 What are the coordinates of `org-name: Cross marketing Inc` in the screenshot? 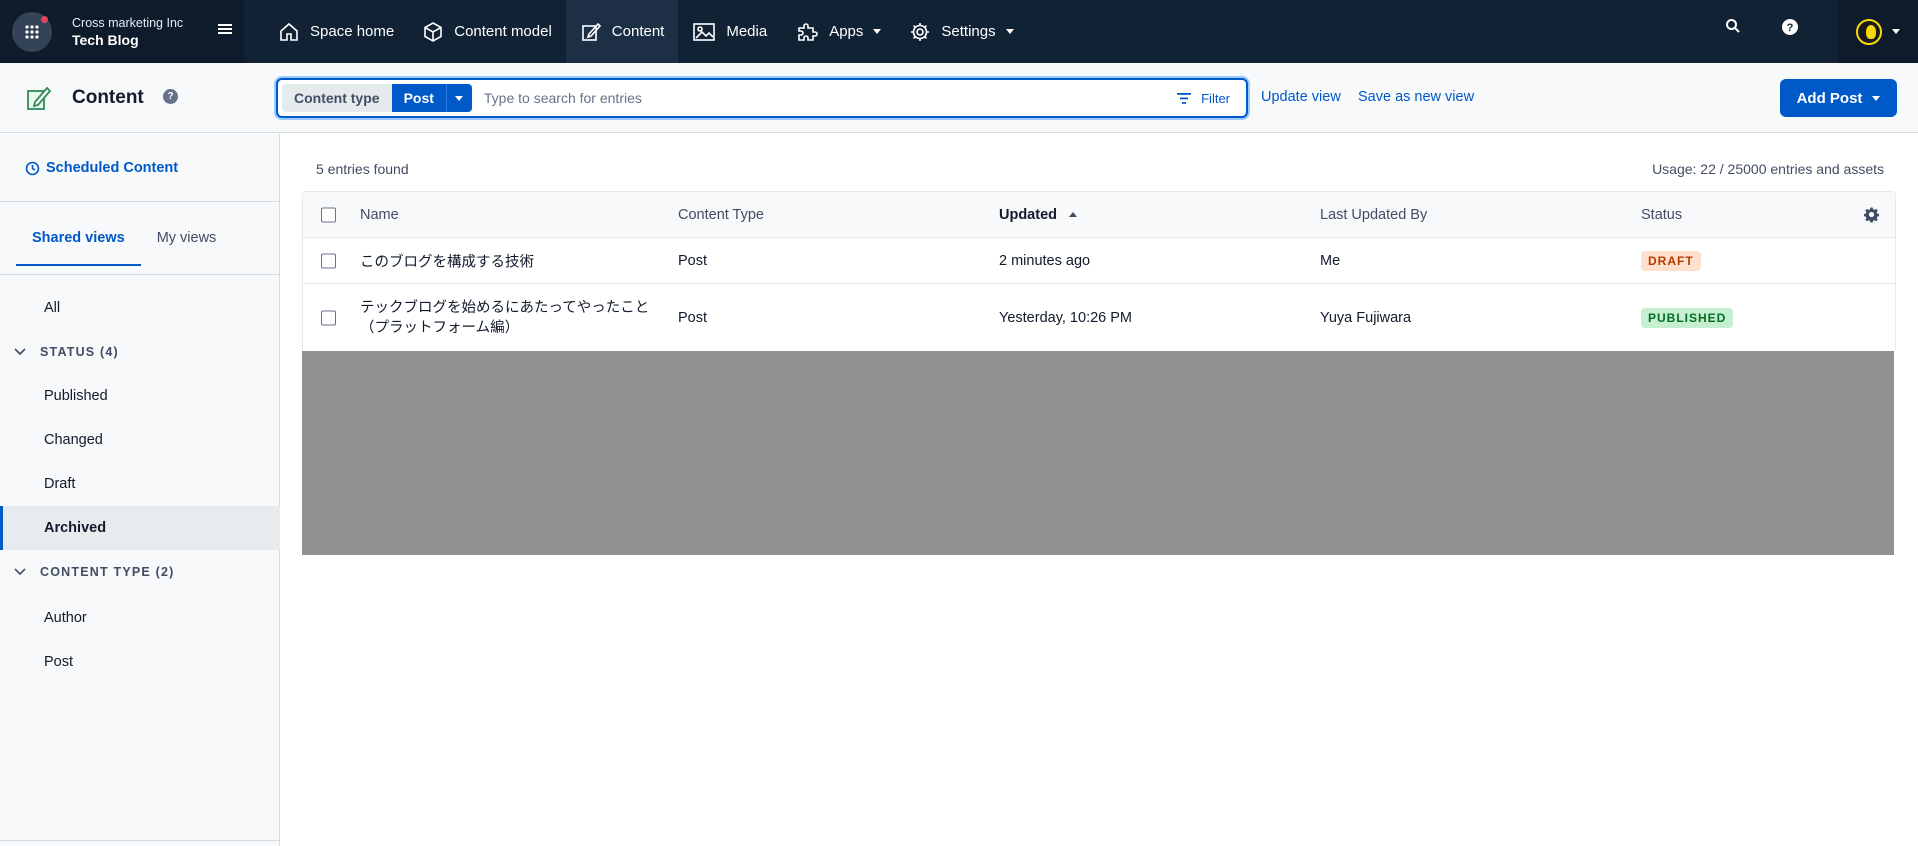 It's located at (128, 22).